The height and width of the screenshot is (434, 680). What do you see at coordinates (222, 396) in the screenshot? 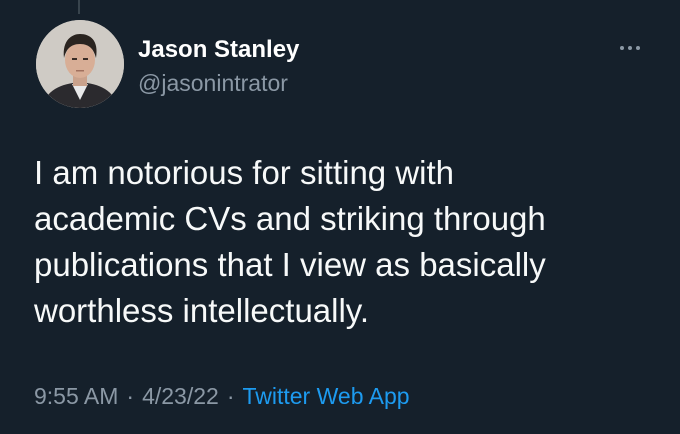
I see `tweet-metadata: 9:55 AM · 4/23/22 · Twitter Web App` at bounding box center [222, 396].